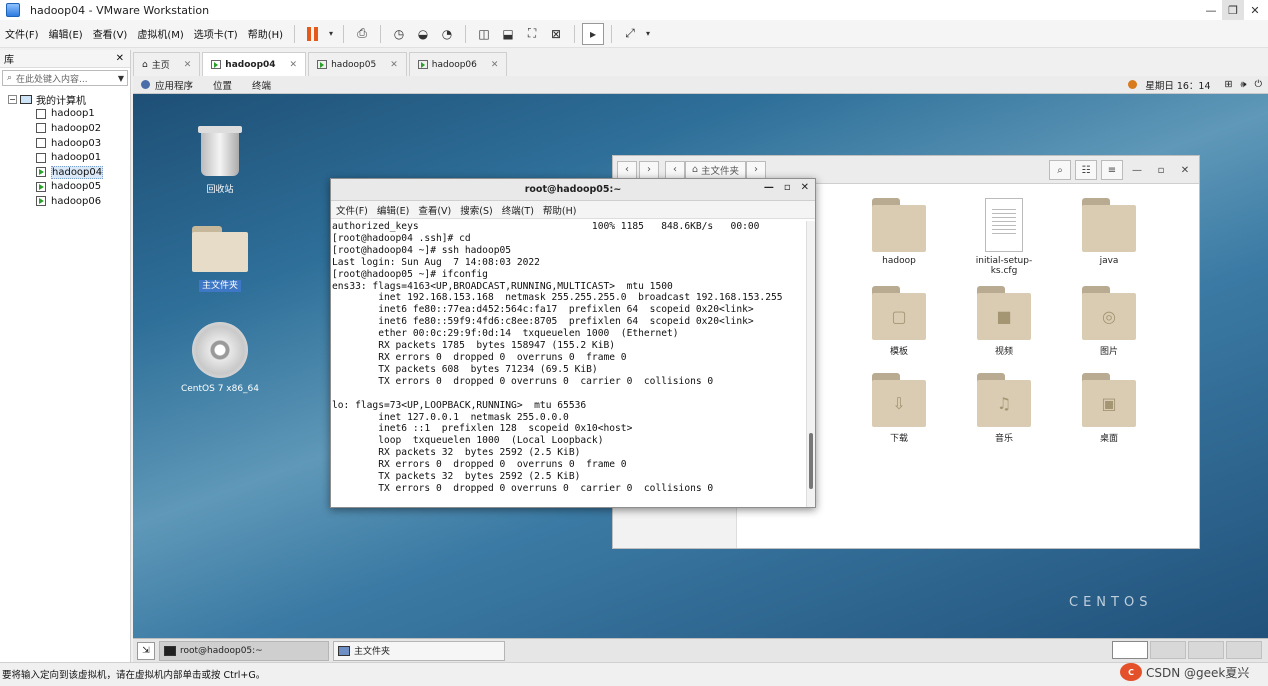 This screenshot has width=1268, height=686. Describe the element at coordinates (219, 286) in the screenshot. I see `desktop-label: 主文件夹` at that location.